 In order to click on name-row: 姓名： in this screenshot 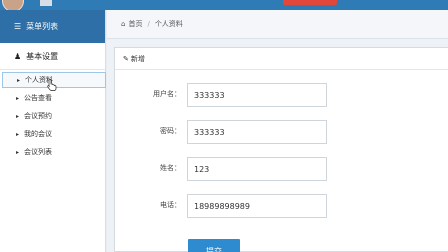, I will do `click(281, 169)`.